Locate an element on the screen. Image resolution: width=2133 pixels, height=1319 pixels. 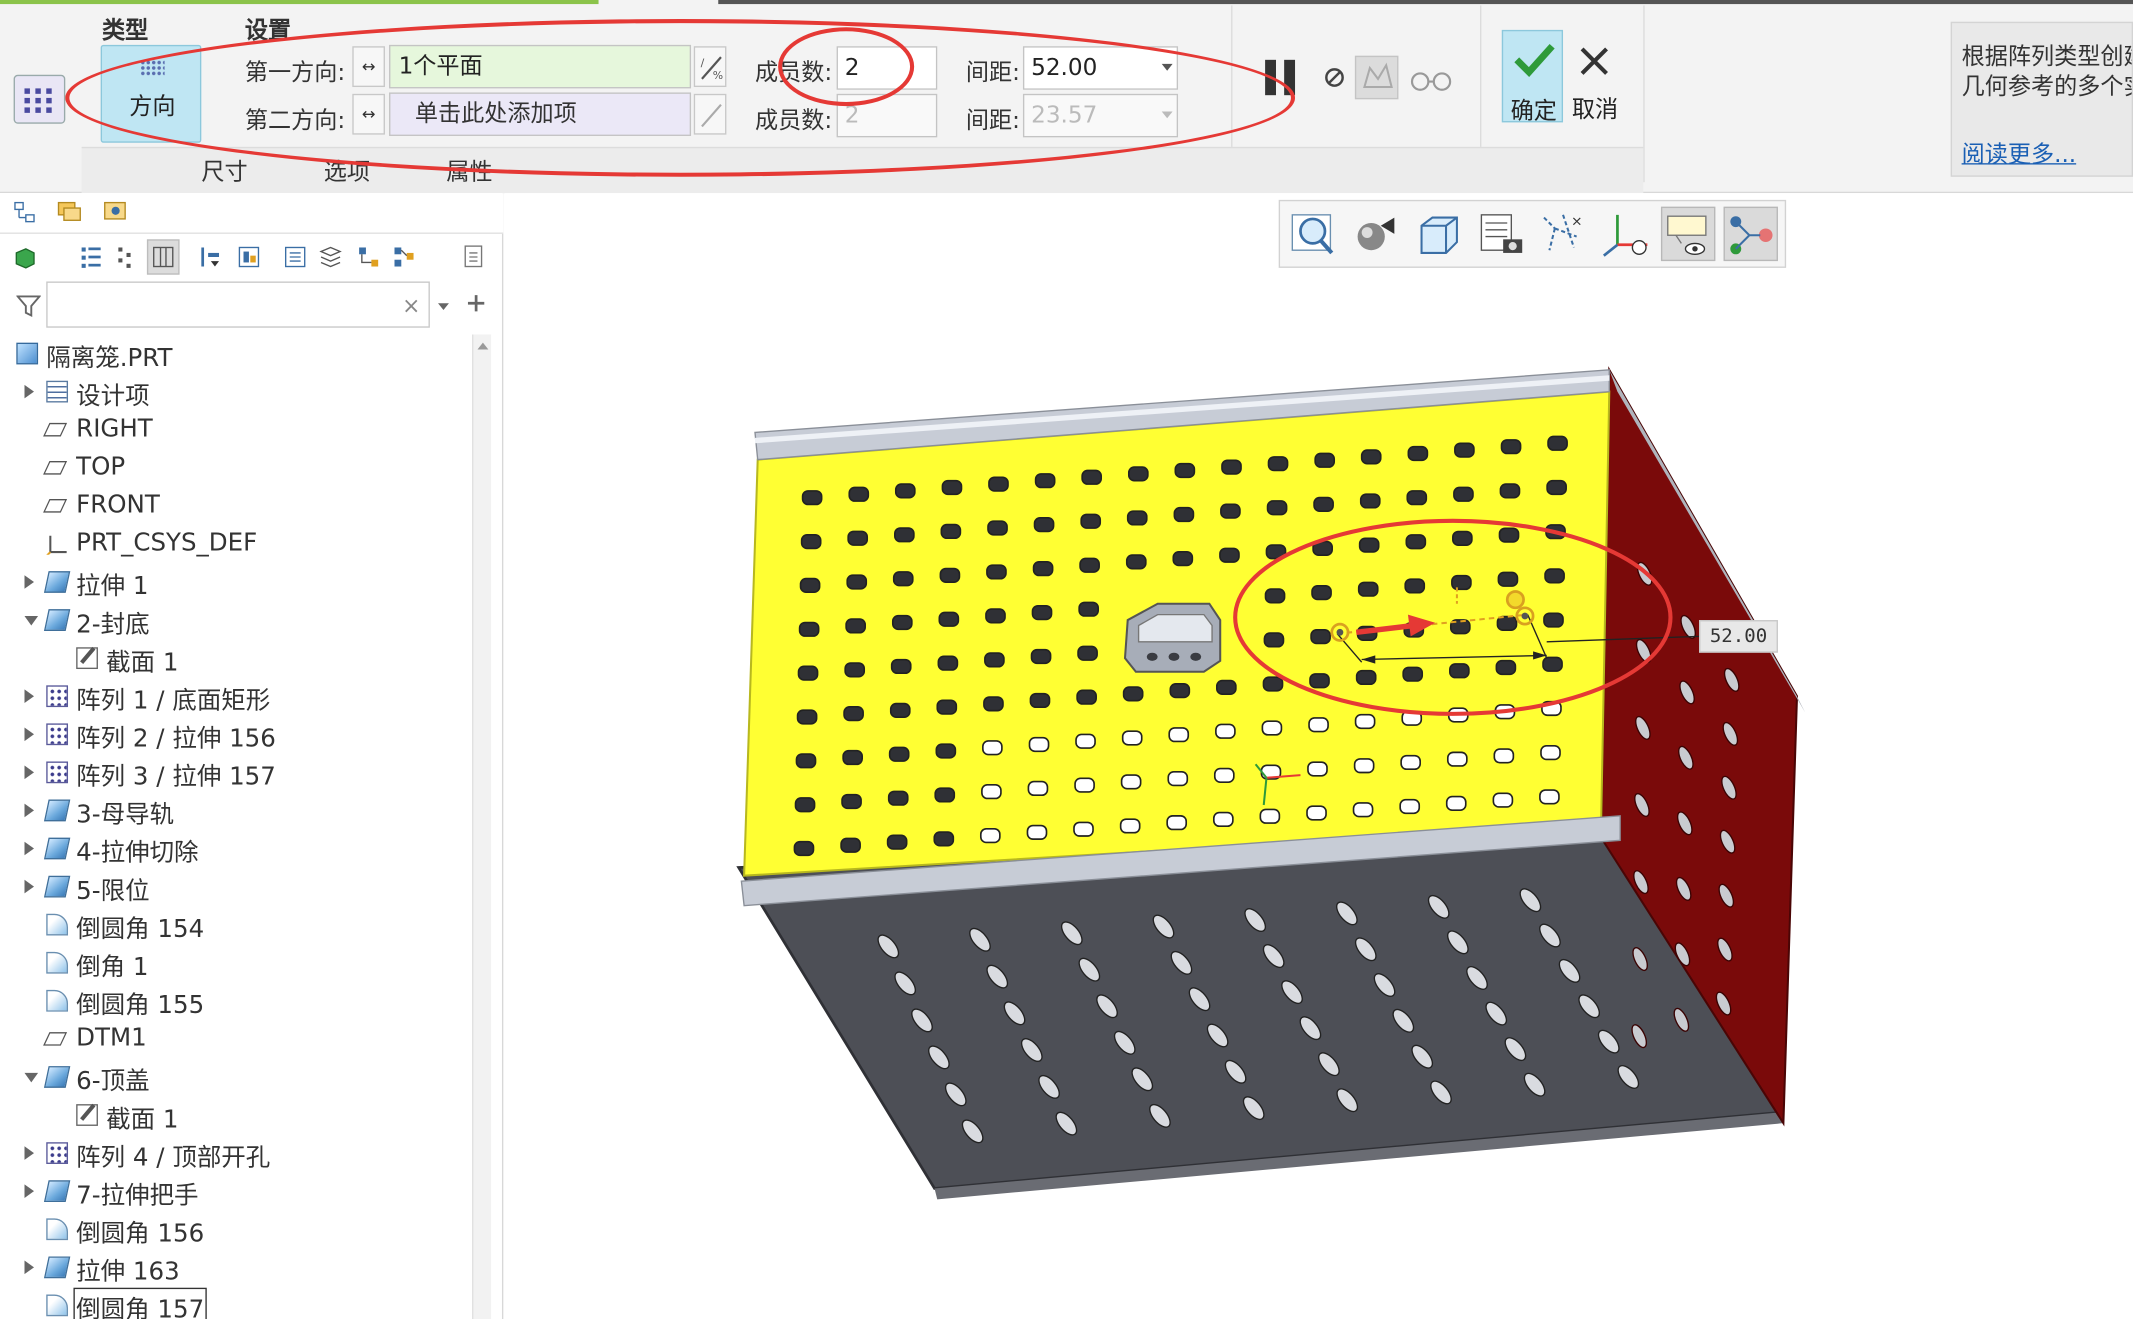
annotation-ellipse-settings is located at coordinates (680, 98).